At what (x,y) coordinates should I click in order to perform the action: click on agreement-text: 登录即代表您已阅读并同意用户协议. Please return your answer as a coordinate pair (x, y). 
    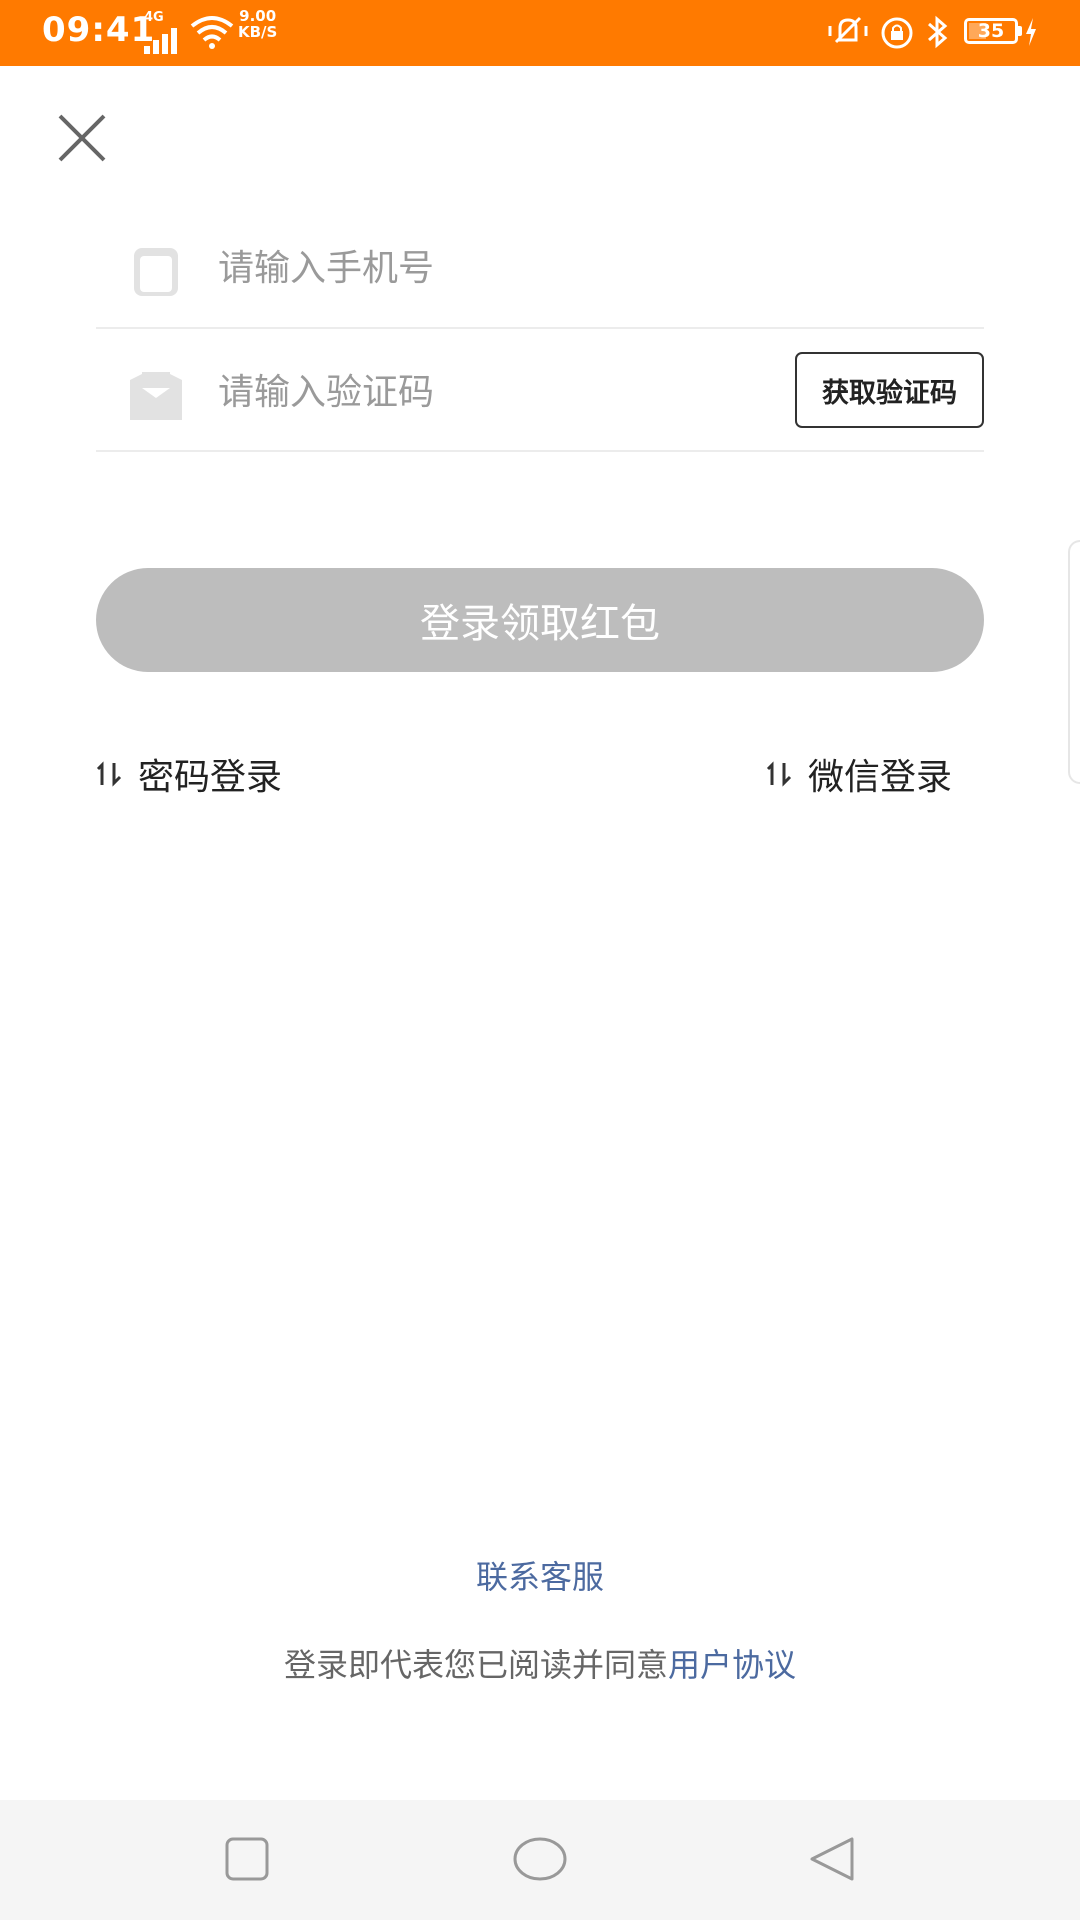
    Looking at the image, I should click on (540, 1663).